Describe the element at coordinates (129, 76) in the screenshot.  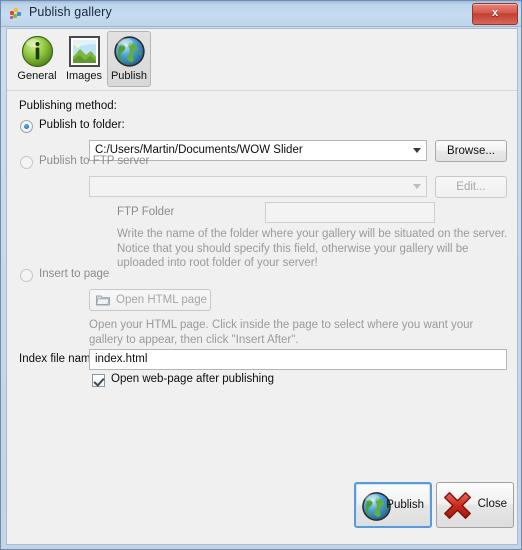
I see `tab-publish-label: Publish` at that location.